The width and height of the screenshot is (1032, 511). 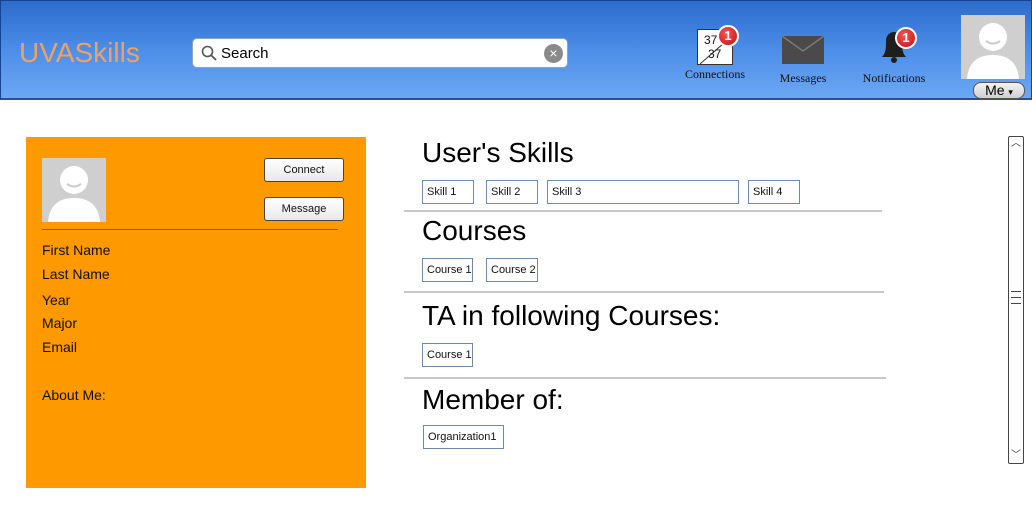 I want to click on me-label: Me, so click(x=995, y=90).